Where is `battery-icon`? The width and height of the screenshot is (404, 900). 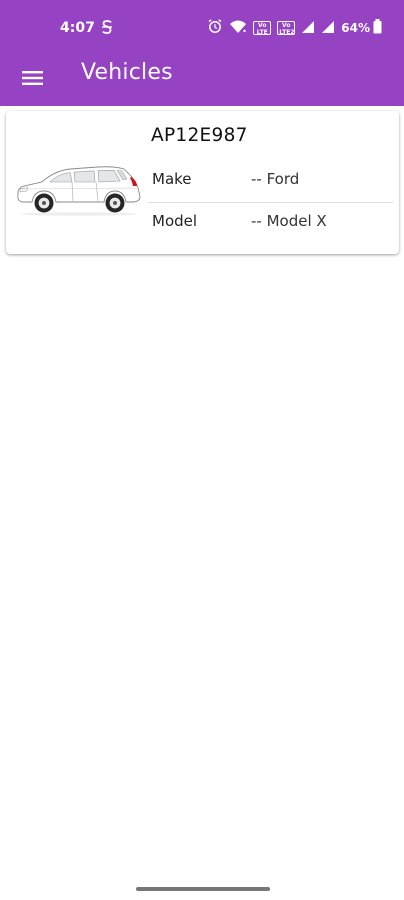 battery-icon is located at coordinates (377, 28).